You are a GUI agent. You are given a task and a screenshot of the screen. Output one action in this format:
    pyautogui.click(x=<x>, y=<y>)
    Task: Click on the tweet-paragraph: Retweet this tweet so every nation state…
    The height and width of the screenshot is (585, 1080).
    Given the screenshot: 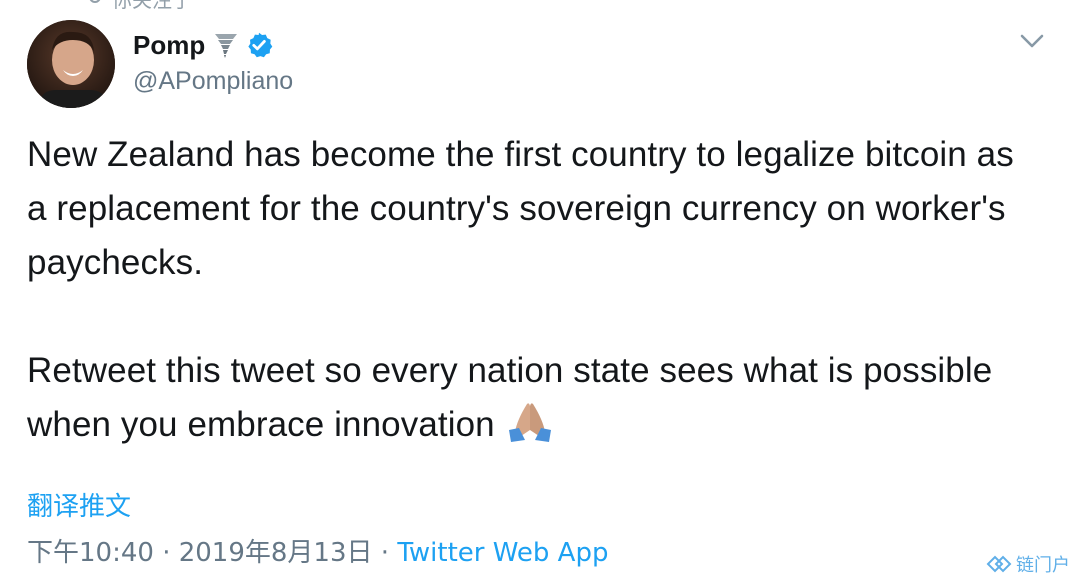 What is the action you would take?
    pyautogui.click(x=510, y=397)
    